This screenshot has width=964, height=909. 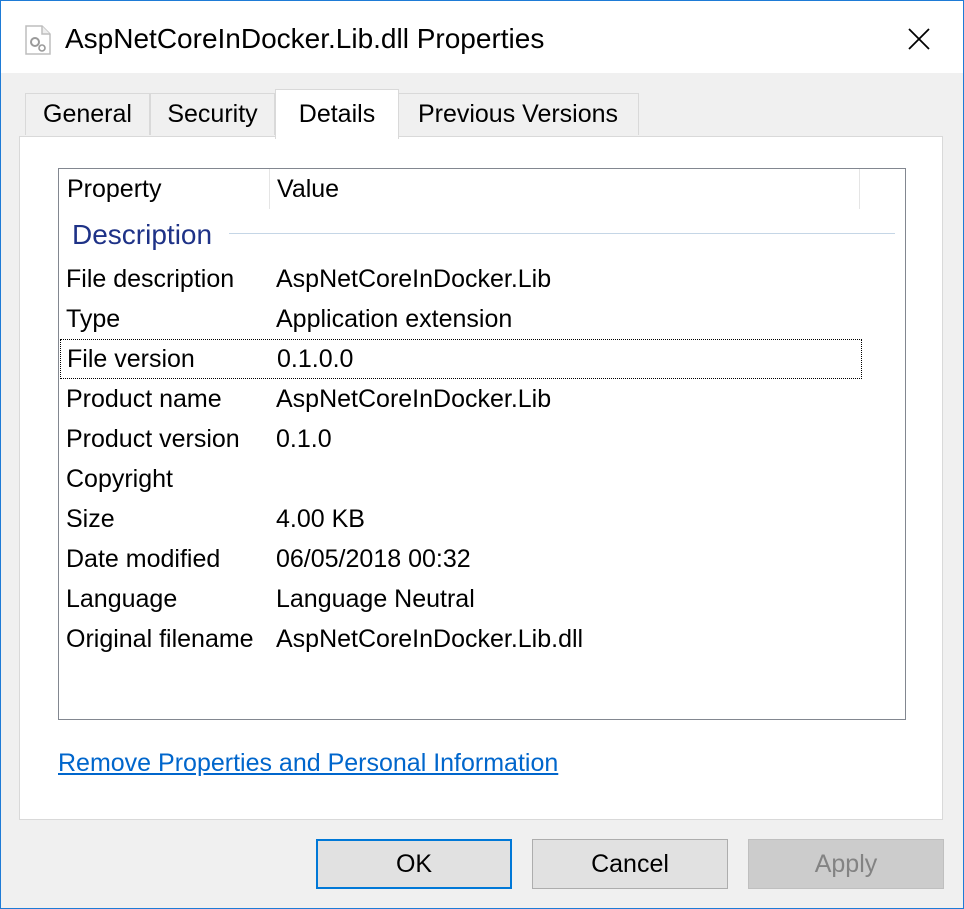 I want to click on property-name: Type, so click(x=93, y=319).